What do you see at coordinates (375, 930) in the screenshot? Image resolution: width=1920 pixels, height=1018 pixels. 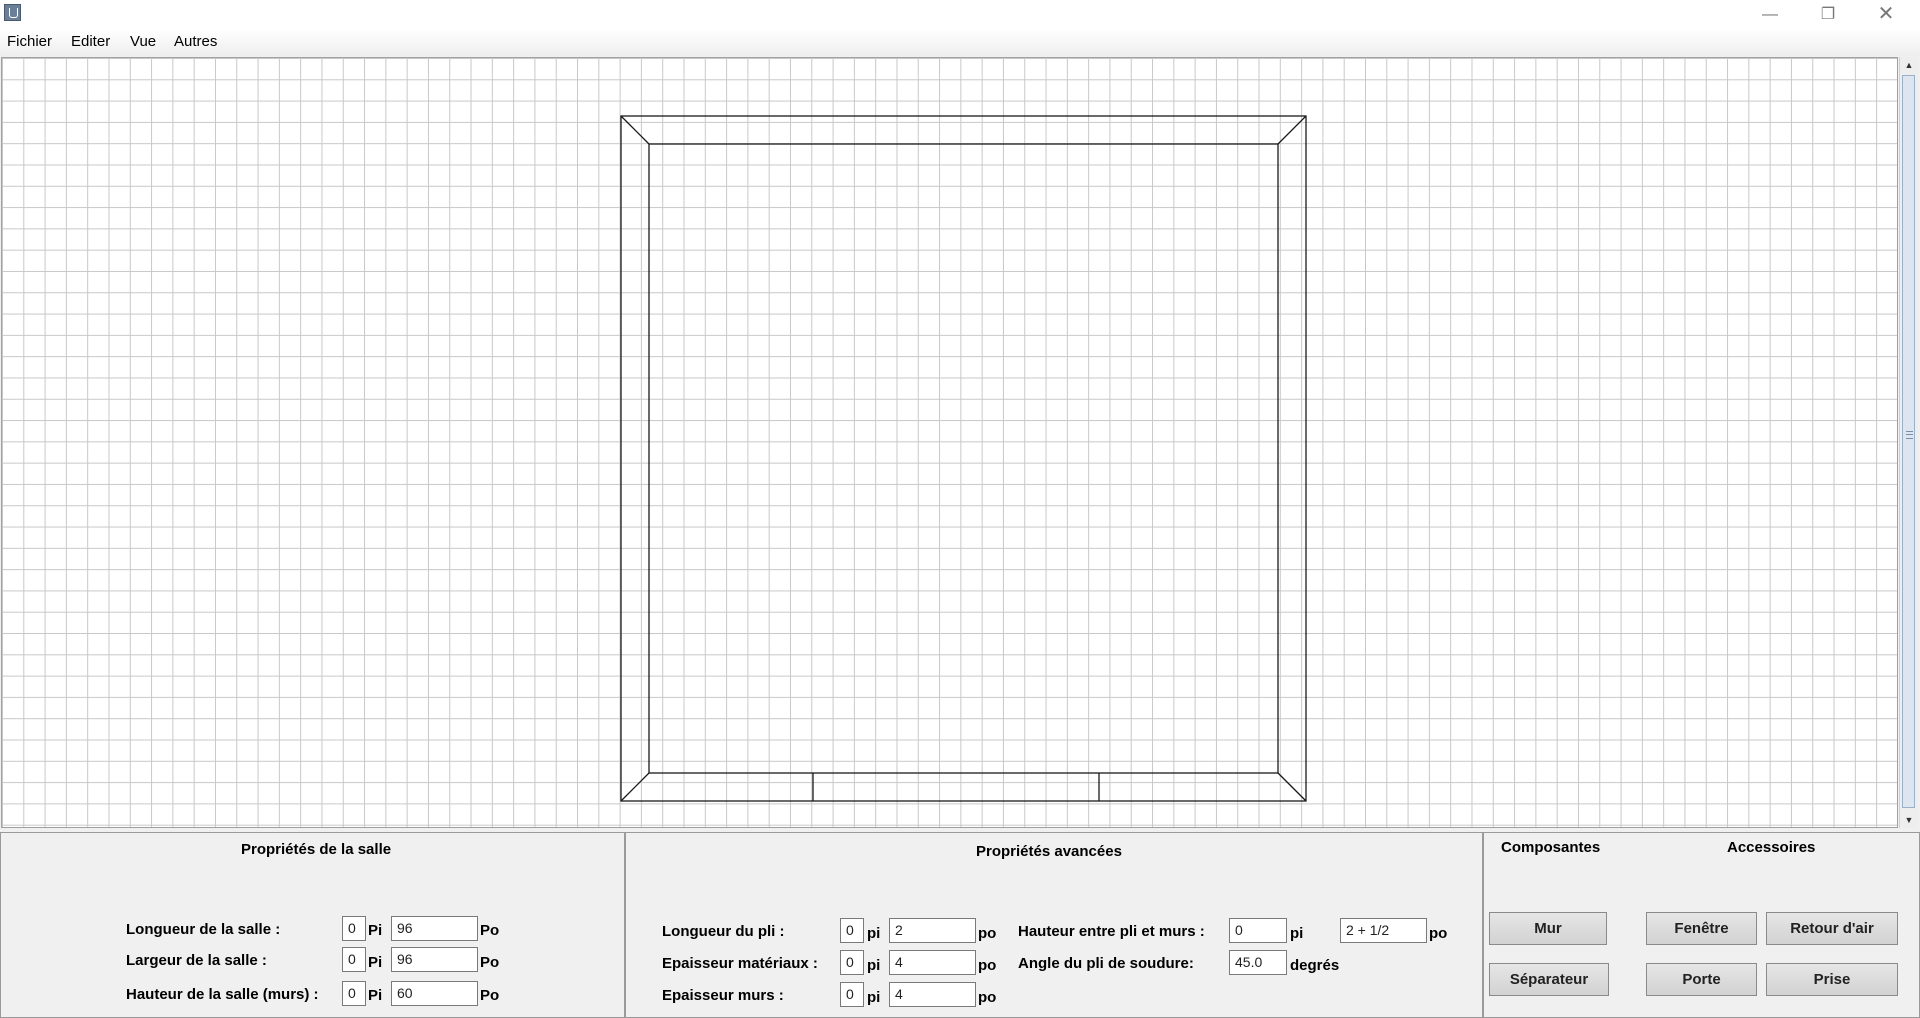 I see `room-length-feet-unit: Pi` at bounding box center [375, 930].